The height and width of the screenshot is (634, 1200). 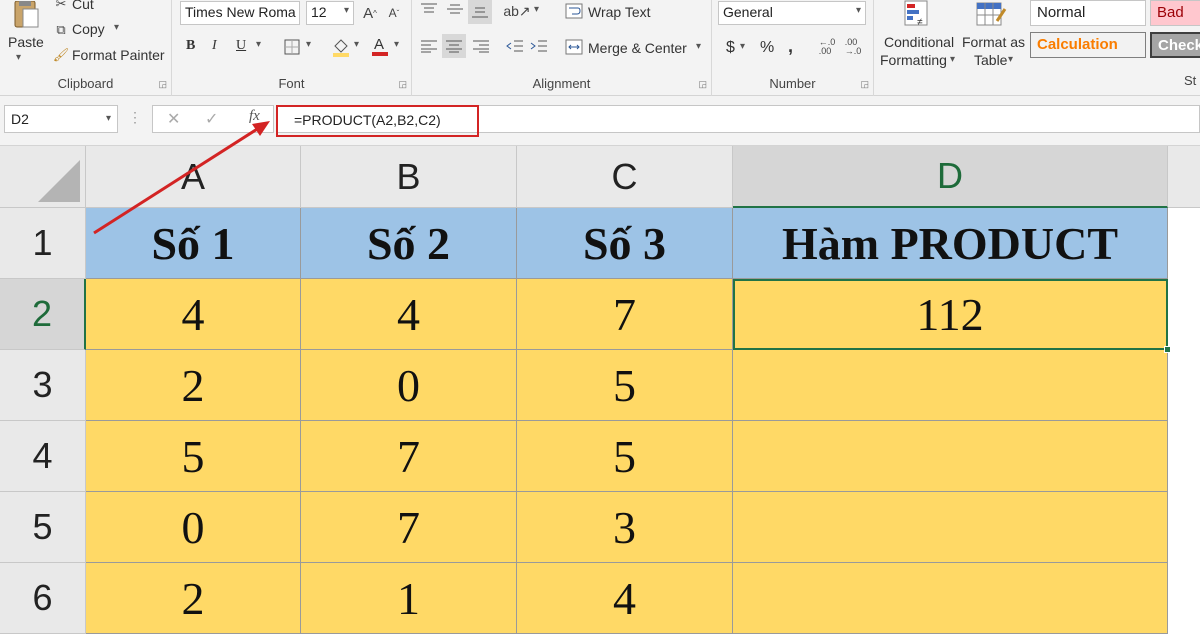 I want to click on scissors-icon: ✂, so click(x=61, y=6).